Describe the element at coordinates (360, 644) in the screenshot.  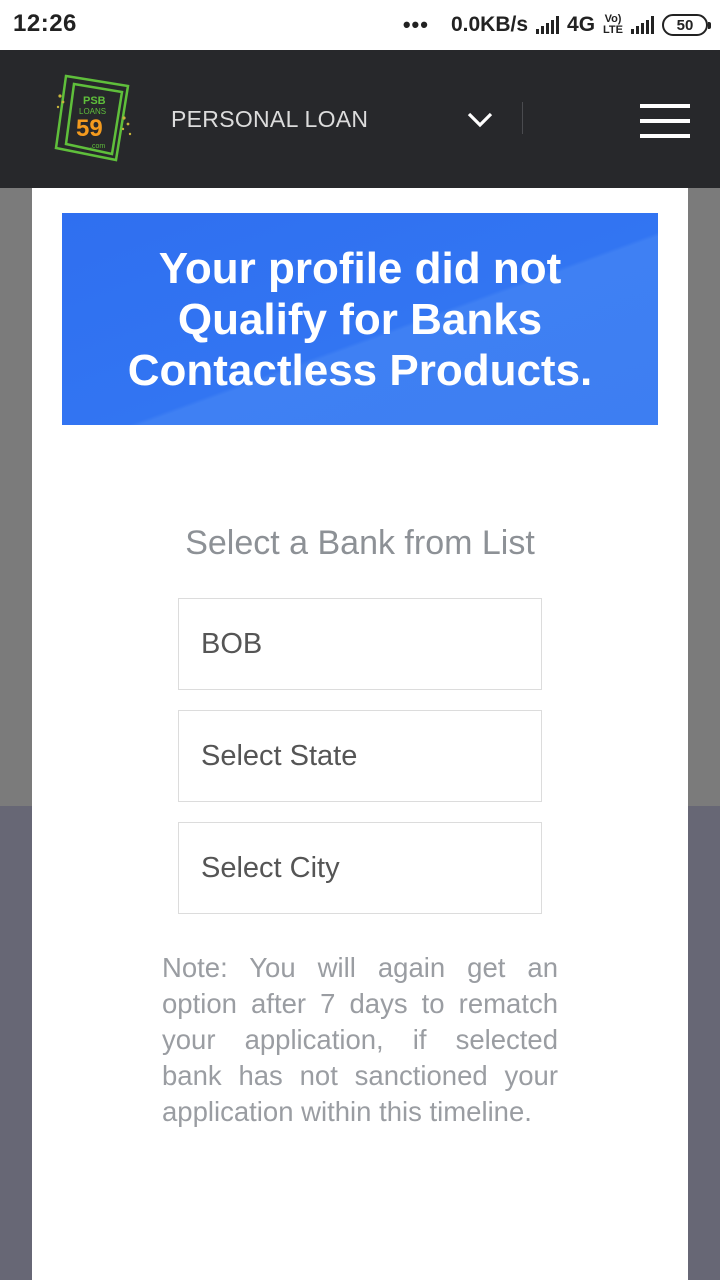
I see `bank-select: BOB` at that location.